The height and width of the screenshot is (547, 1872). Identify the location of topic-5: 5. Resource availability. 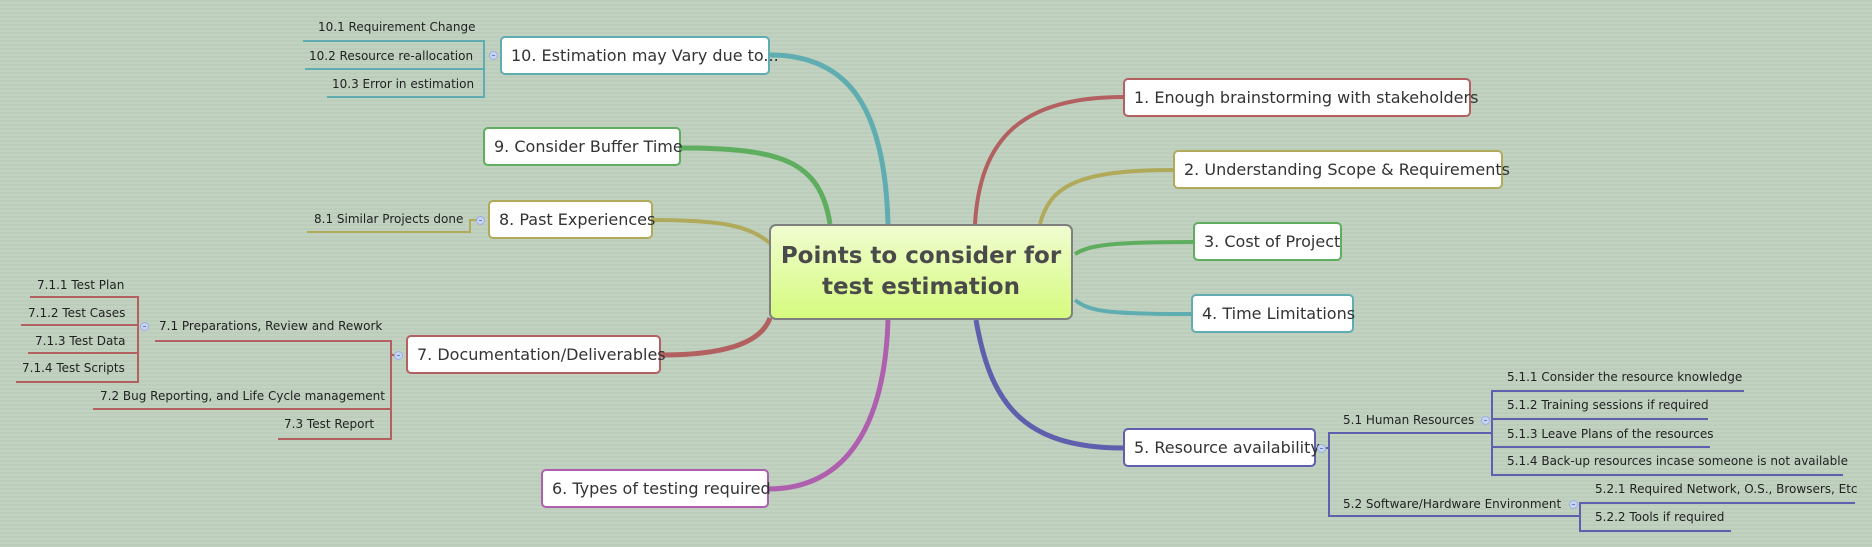
(1221, 447).